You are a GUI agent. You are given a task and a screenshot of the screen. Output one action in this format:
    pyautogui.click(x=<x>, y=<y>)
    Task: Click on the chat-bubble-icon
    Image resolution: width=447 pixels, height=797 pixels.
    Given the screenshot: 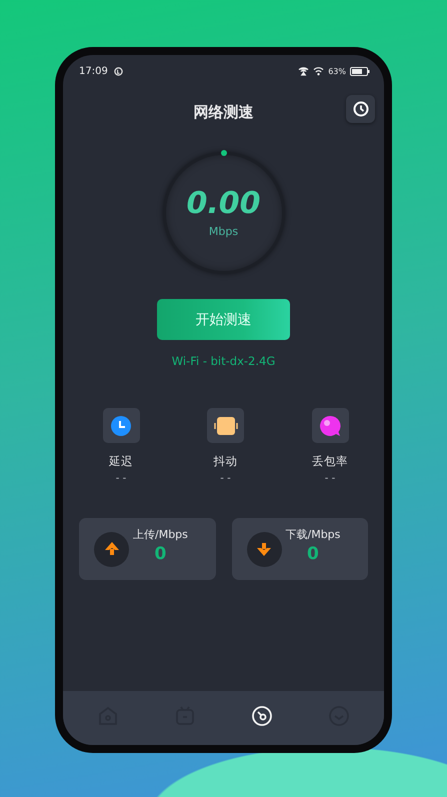 What is the action you would take?
    pyautogui.click(x=330, y=425)
    